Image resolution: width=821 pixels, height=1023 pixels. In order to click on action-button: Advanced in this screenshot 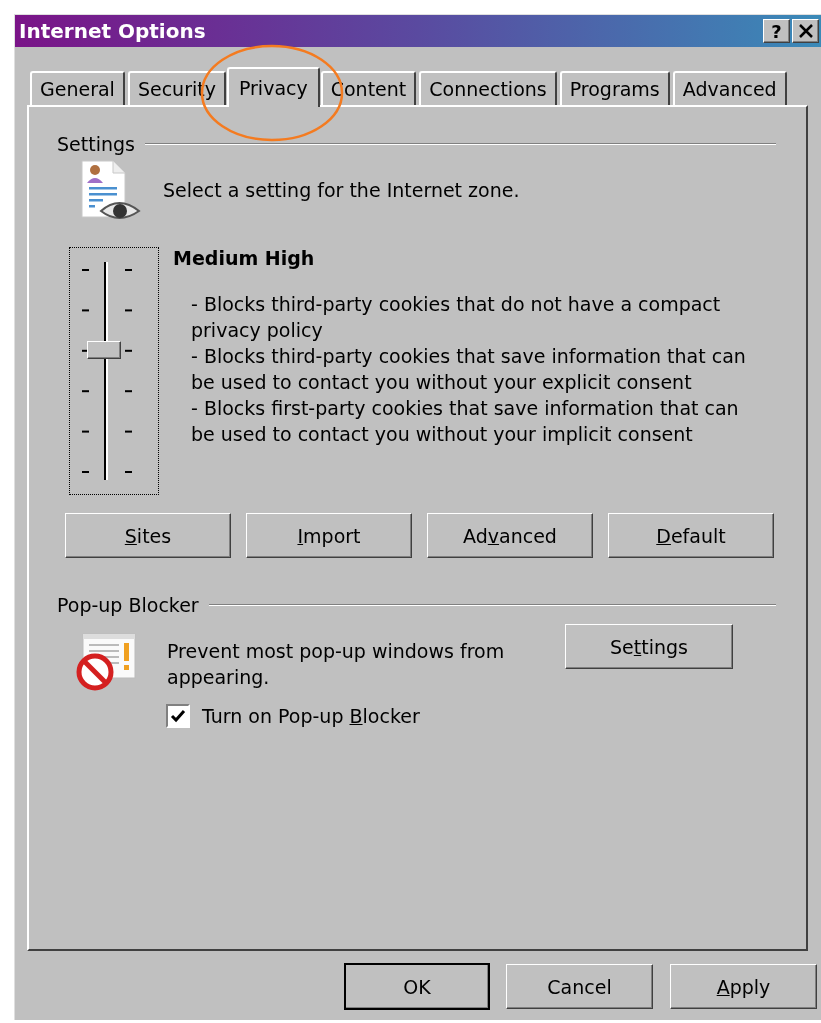, I will do `click(510, 535)`.